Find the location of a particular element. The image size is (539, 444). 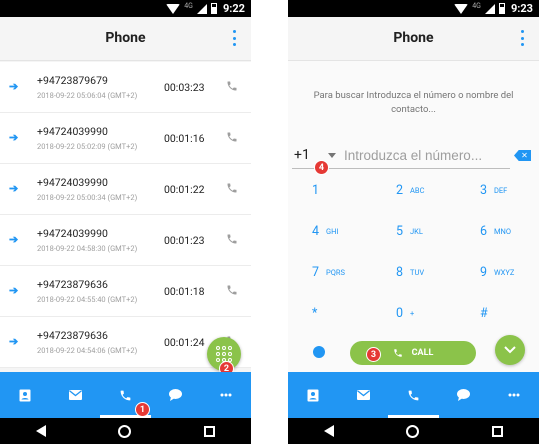

chat-icon is located at coordinates (464, 395).